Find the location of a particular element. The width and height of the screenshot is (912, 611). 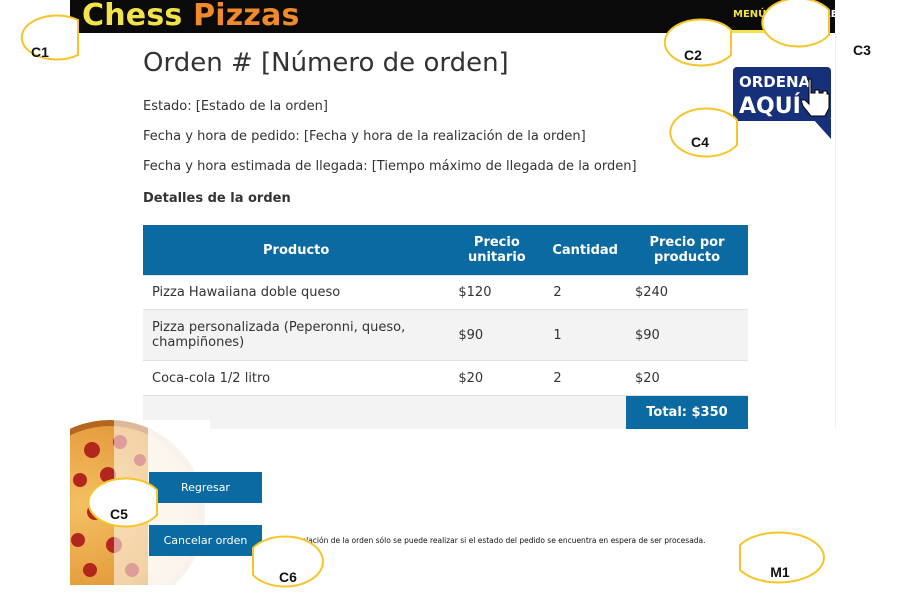

callout-c3: C3 is located at coordinates (862, 50).